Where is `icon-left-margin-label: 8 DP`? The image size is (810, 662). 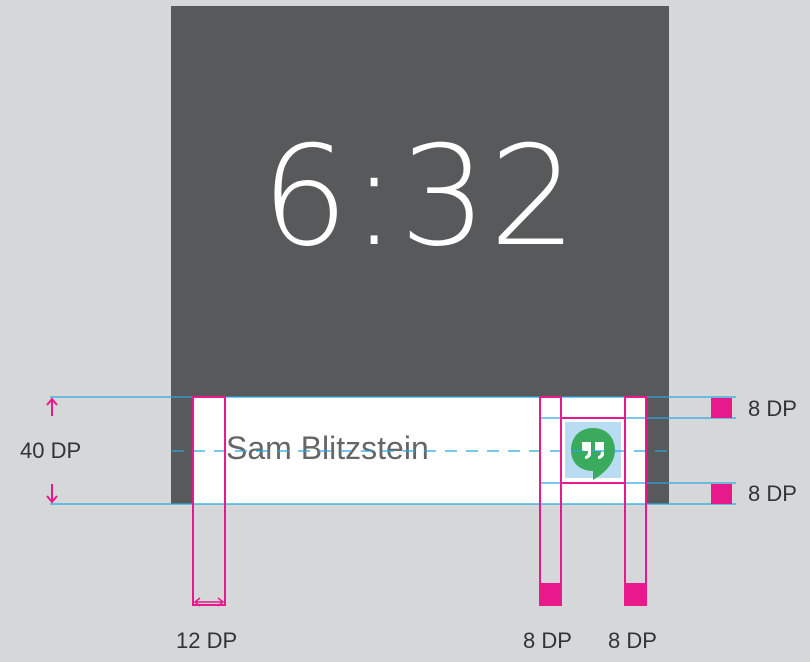
icon-left-margin-label: 8 DP is located at coordinates (547, 640).